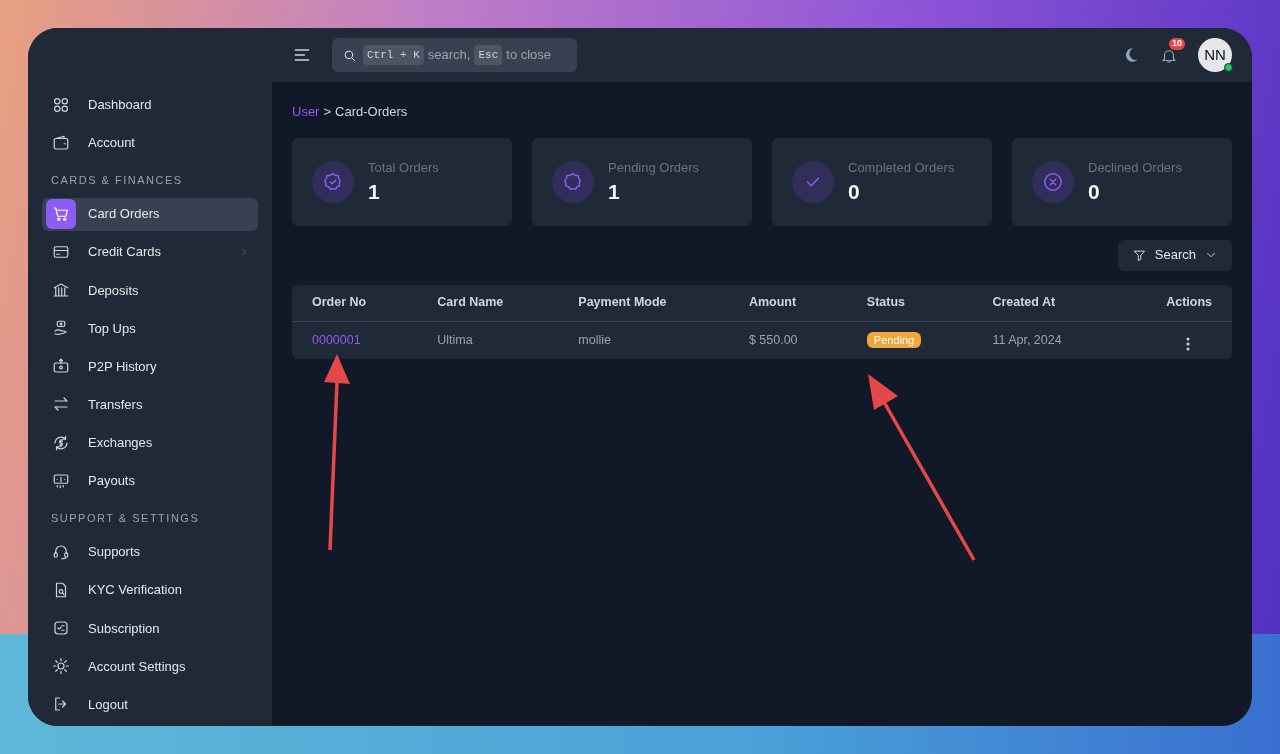  Describe the element at coordinates (126, 519) in the screenshot. I see `section-heading: SUPPORT & SETTINGS` at that location.